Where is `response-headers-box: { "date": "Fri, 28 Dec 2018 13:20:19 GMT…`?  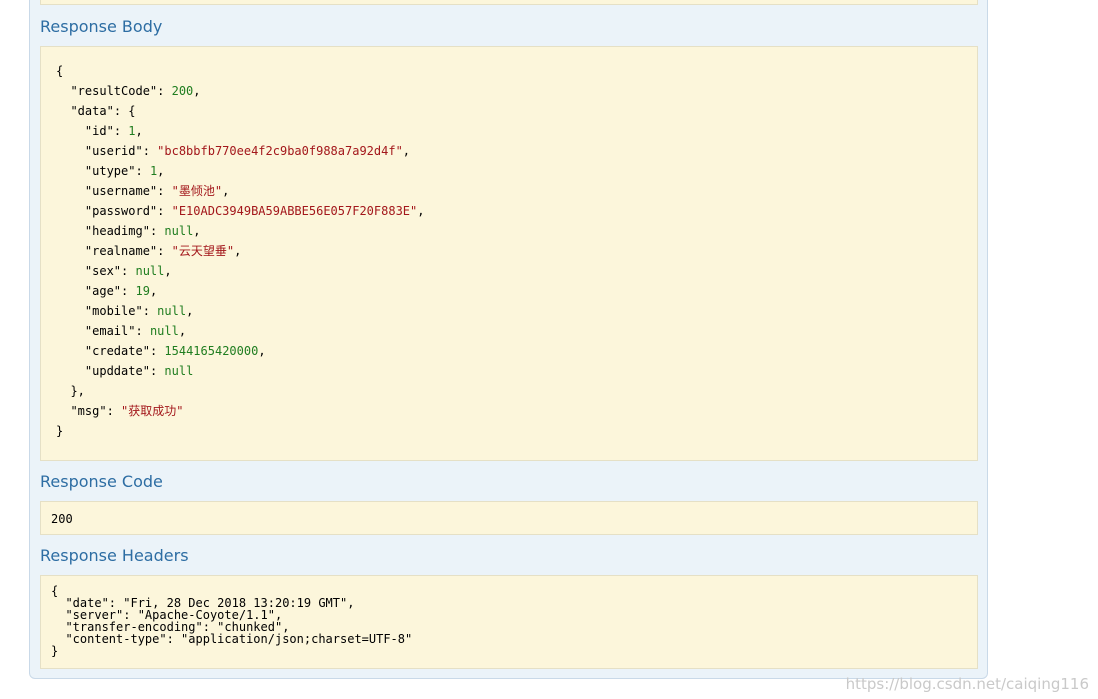 response-headers-box: { "date": "Fri, 28 Dec 2018 13:20:19 GMT… is located at coordinates (509, 622).